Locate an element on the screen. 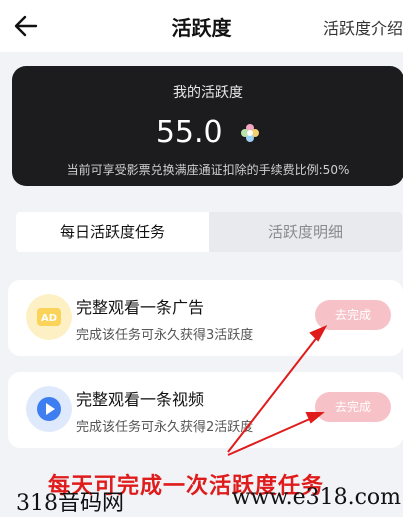  watermark: 318音码网 www.e318.com is located at coordinates (209, 501).